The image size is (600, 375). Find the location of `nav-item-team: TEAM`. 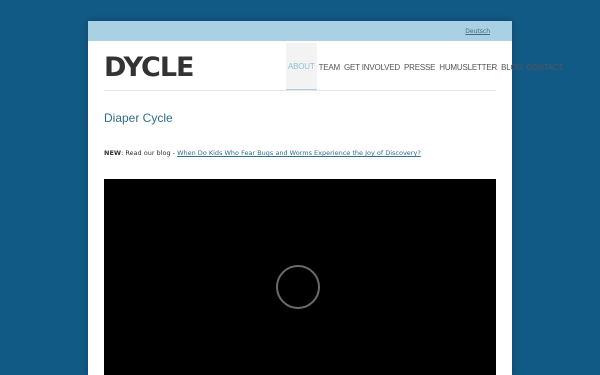

nav-item-team: TEAM is located at coordinates (329, 67).